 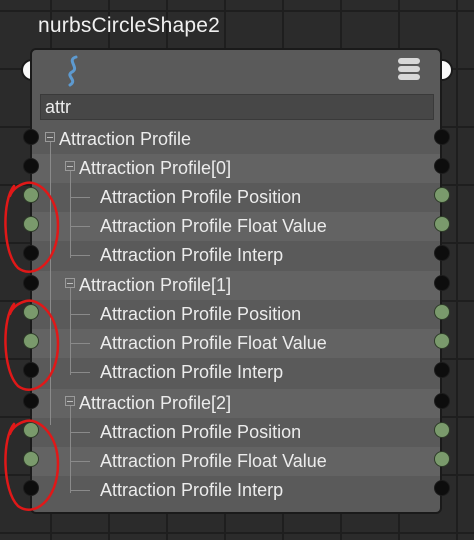 I want to click on node-menu-icon, so click(x=409, y=70).